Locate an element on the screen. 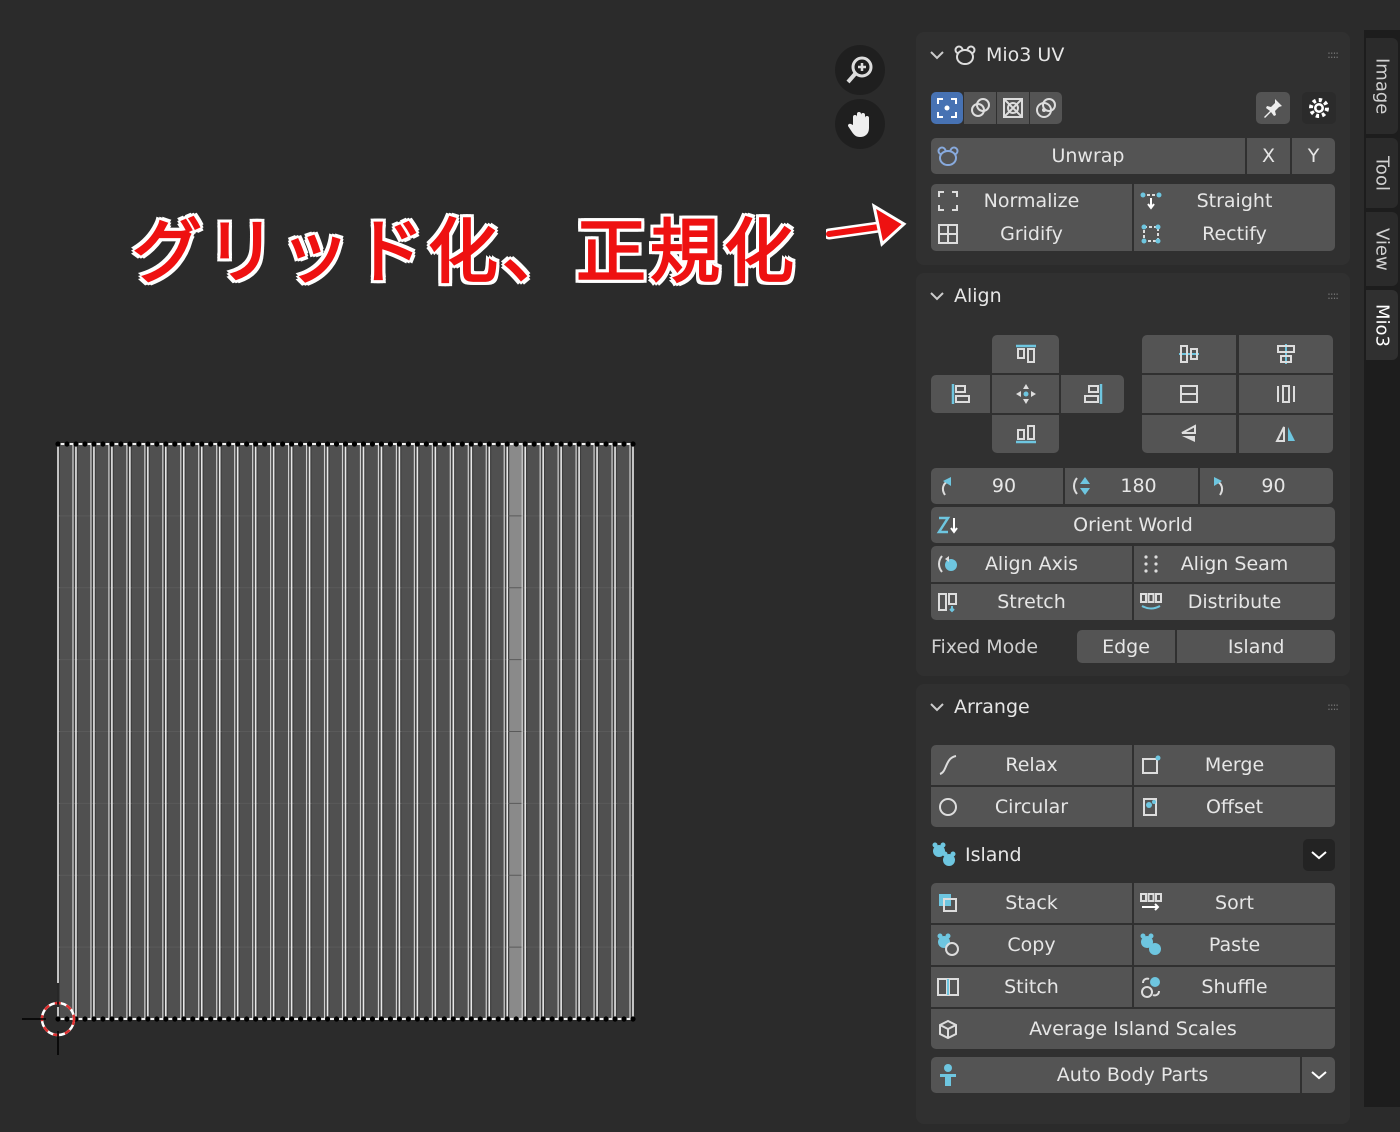 Image resolution: width=1400 pixels, height=1132 pixels. edge-select-icon is located at coordinates (980, 108).